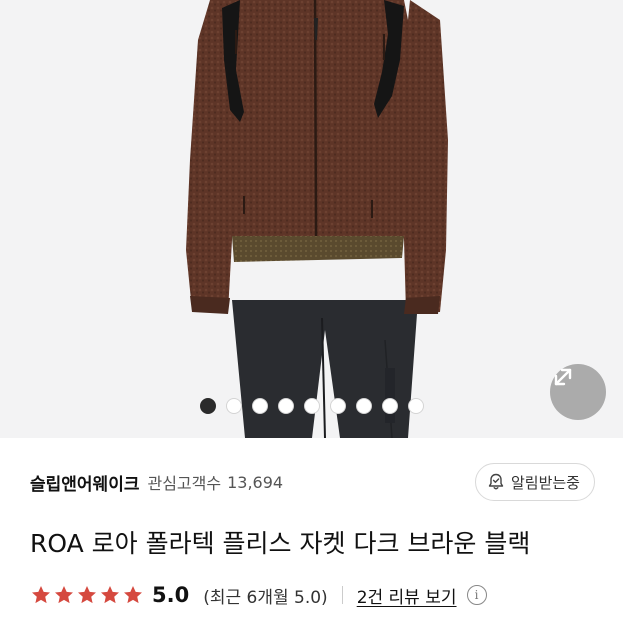 The height and width of the screenshot is (623, 623). Describe the element at coordinates (255, 482) in the screenshot. I see `follower-count: 13,694` at that location.